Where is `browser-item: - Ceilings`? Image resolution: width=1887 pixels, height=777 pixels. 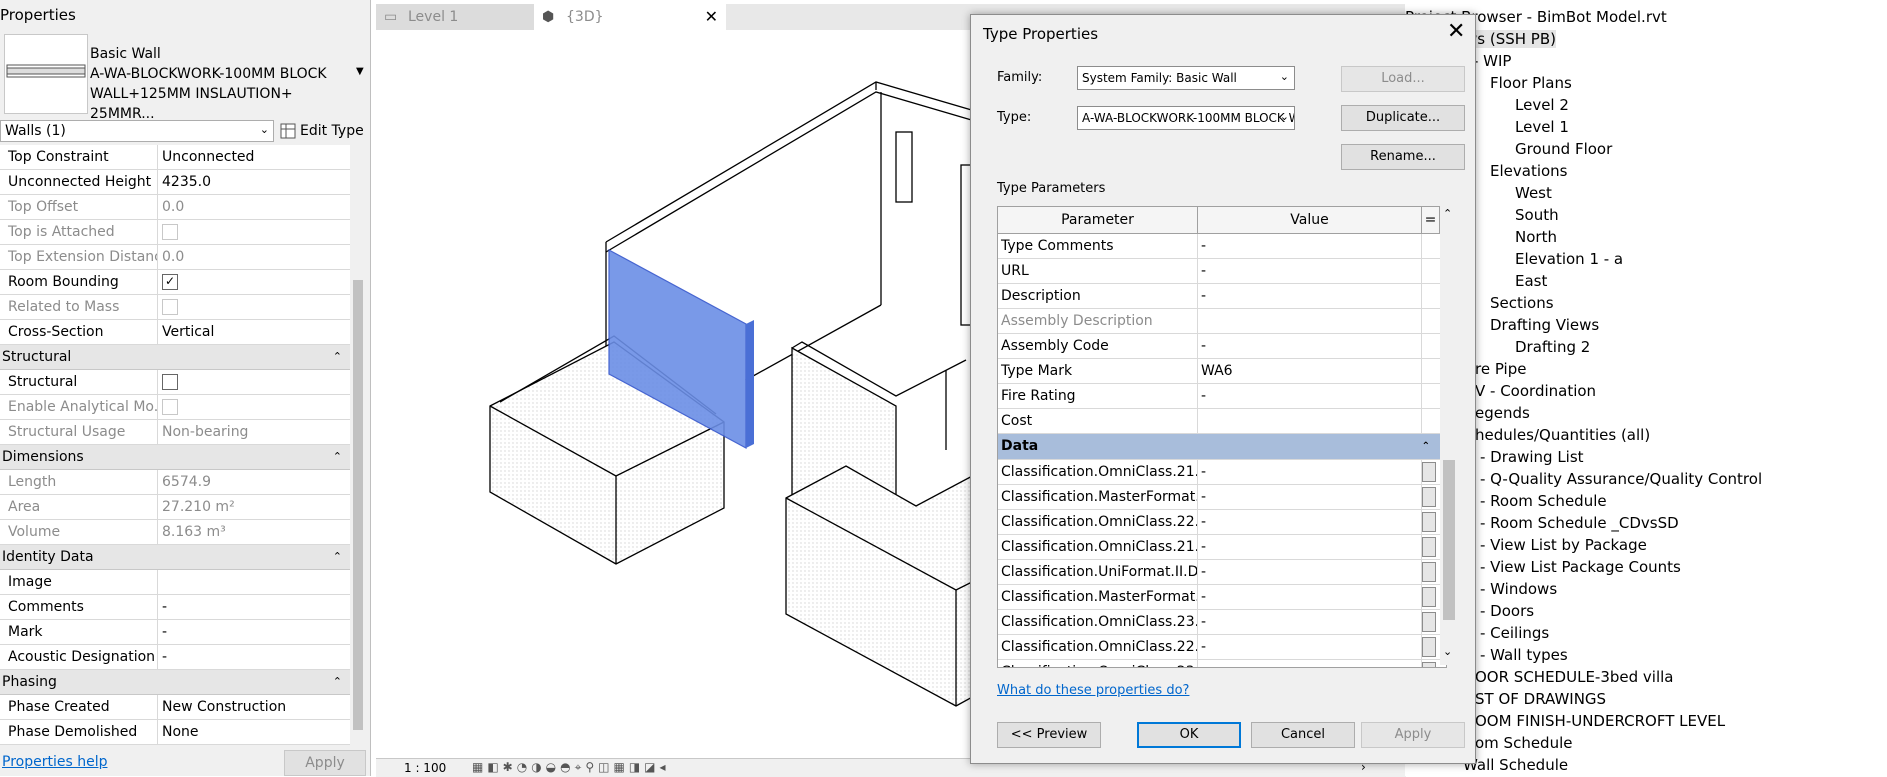
browser-item: - Ceilings is located at coordinates (1514, 633).